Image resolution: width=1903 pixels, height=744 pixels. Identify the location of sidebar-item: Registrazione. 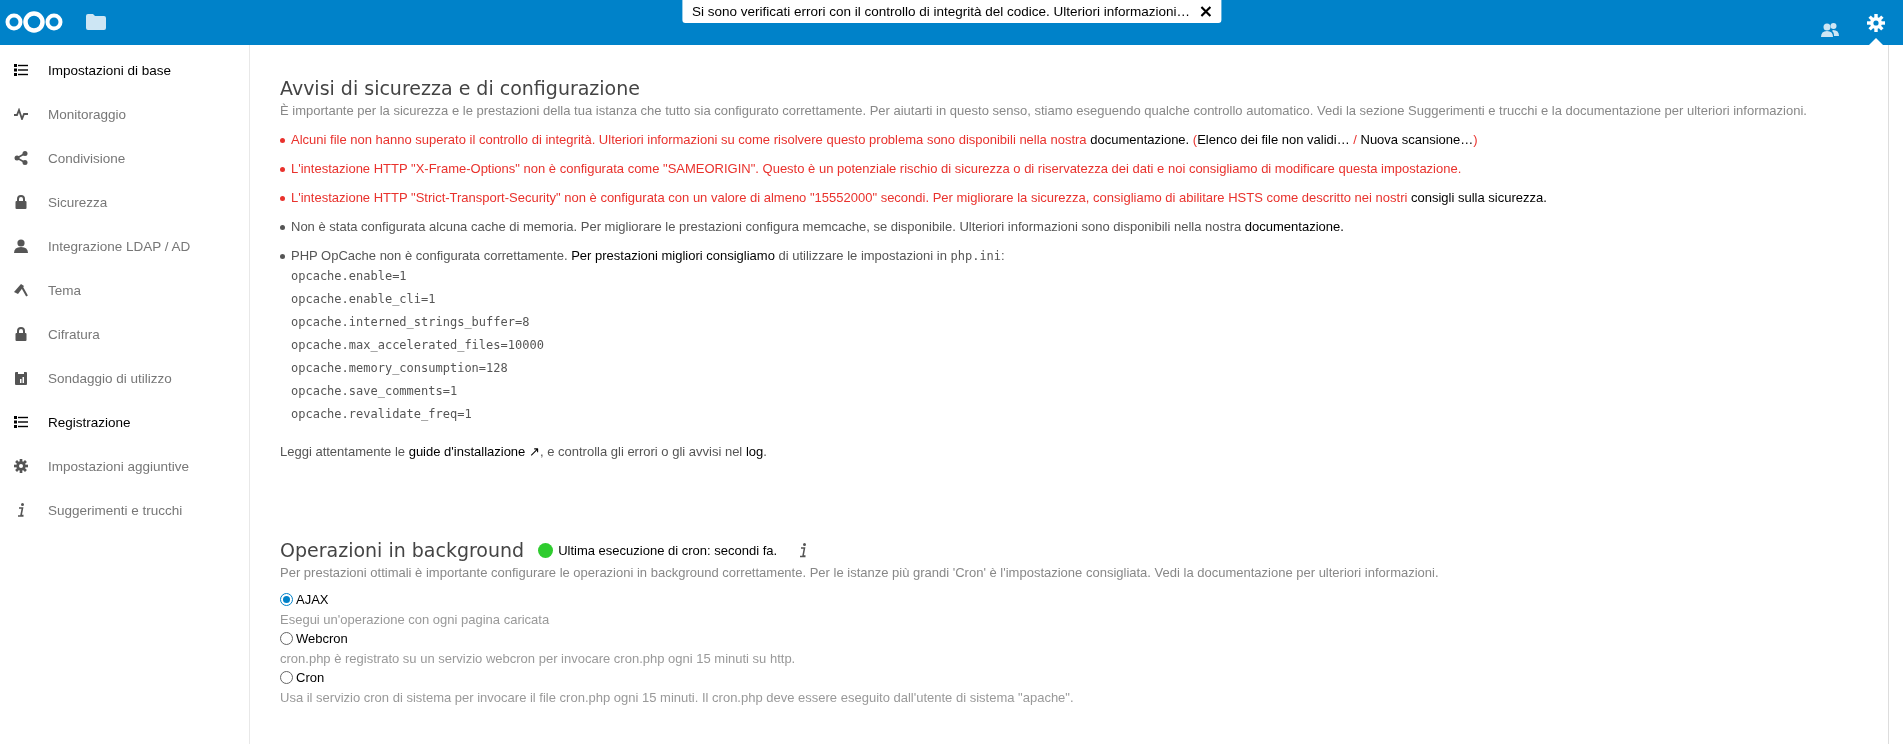
(124, 422).